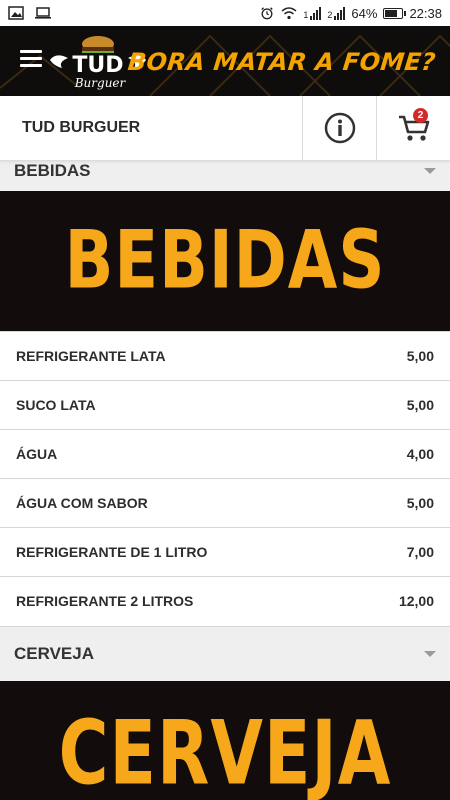 Image resolution: width=450 pixels, height=800 pixels. I want to click on signal-icon-2: 2, so click(336, 13).